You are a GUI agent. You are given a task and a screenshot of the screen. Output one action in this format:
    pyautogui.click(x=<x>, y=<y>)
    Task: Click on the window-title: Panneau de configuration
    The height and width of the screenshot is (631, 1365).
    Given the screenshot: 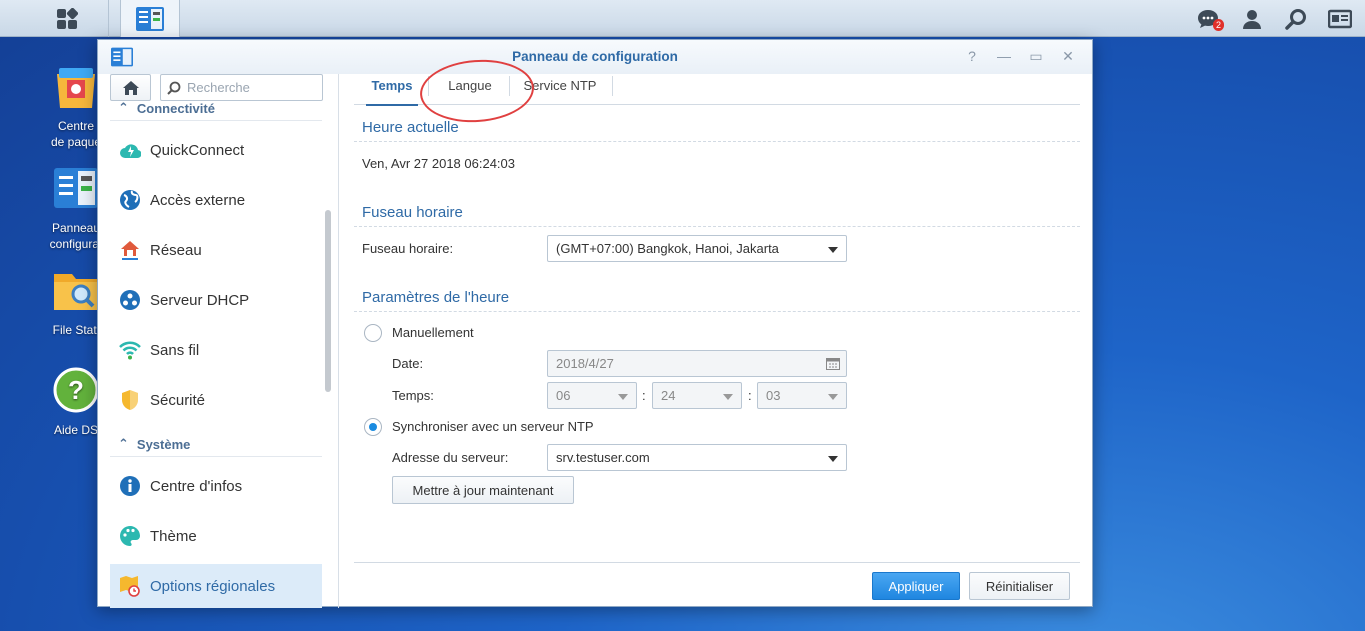 What is the action you would take?
    pyautogui.click(x=595, y=56)
    